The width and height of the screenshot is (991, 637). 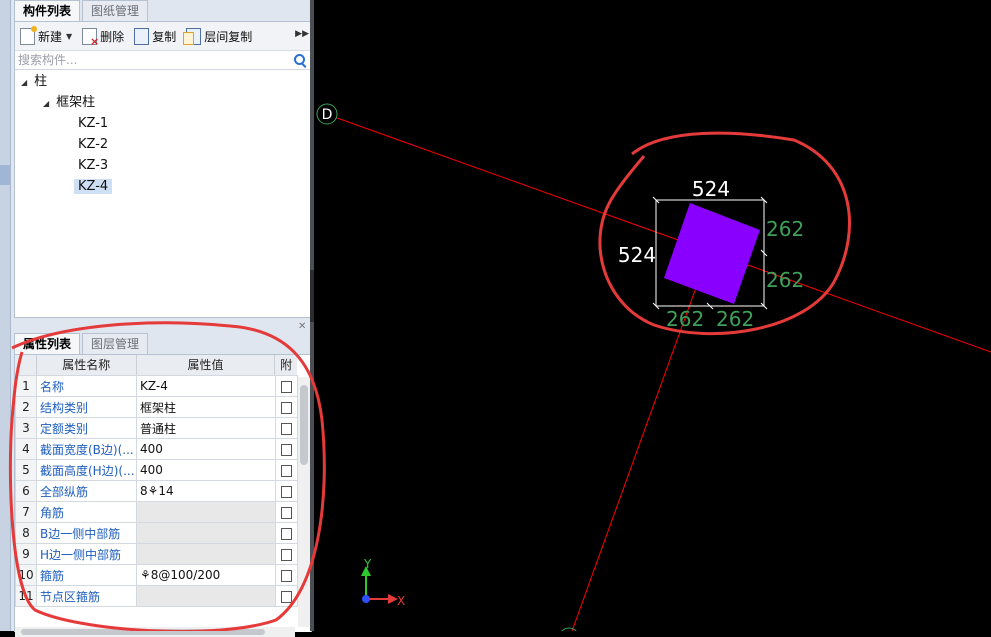 What do you see at coordinates (34, 82) in the screenshot?
I see `tree-node-column: ◢ 柱` at bounding box center [34, 82].